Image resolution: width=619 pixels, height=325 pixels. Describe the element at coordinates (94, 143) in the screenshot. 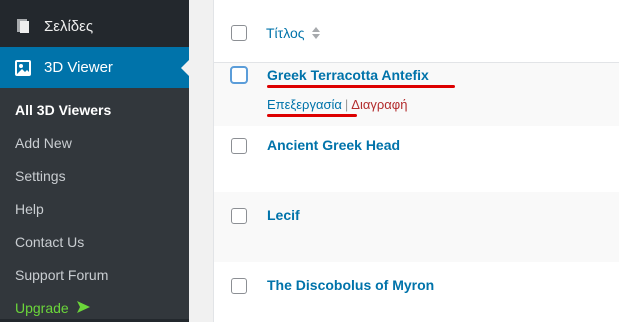

I see `submenu-add-new: Add New` at that location.